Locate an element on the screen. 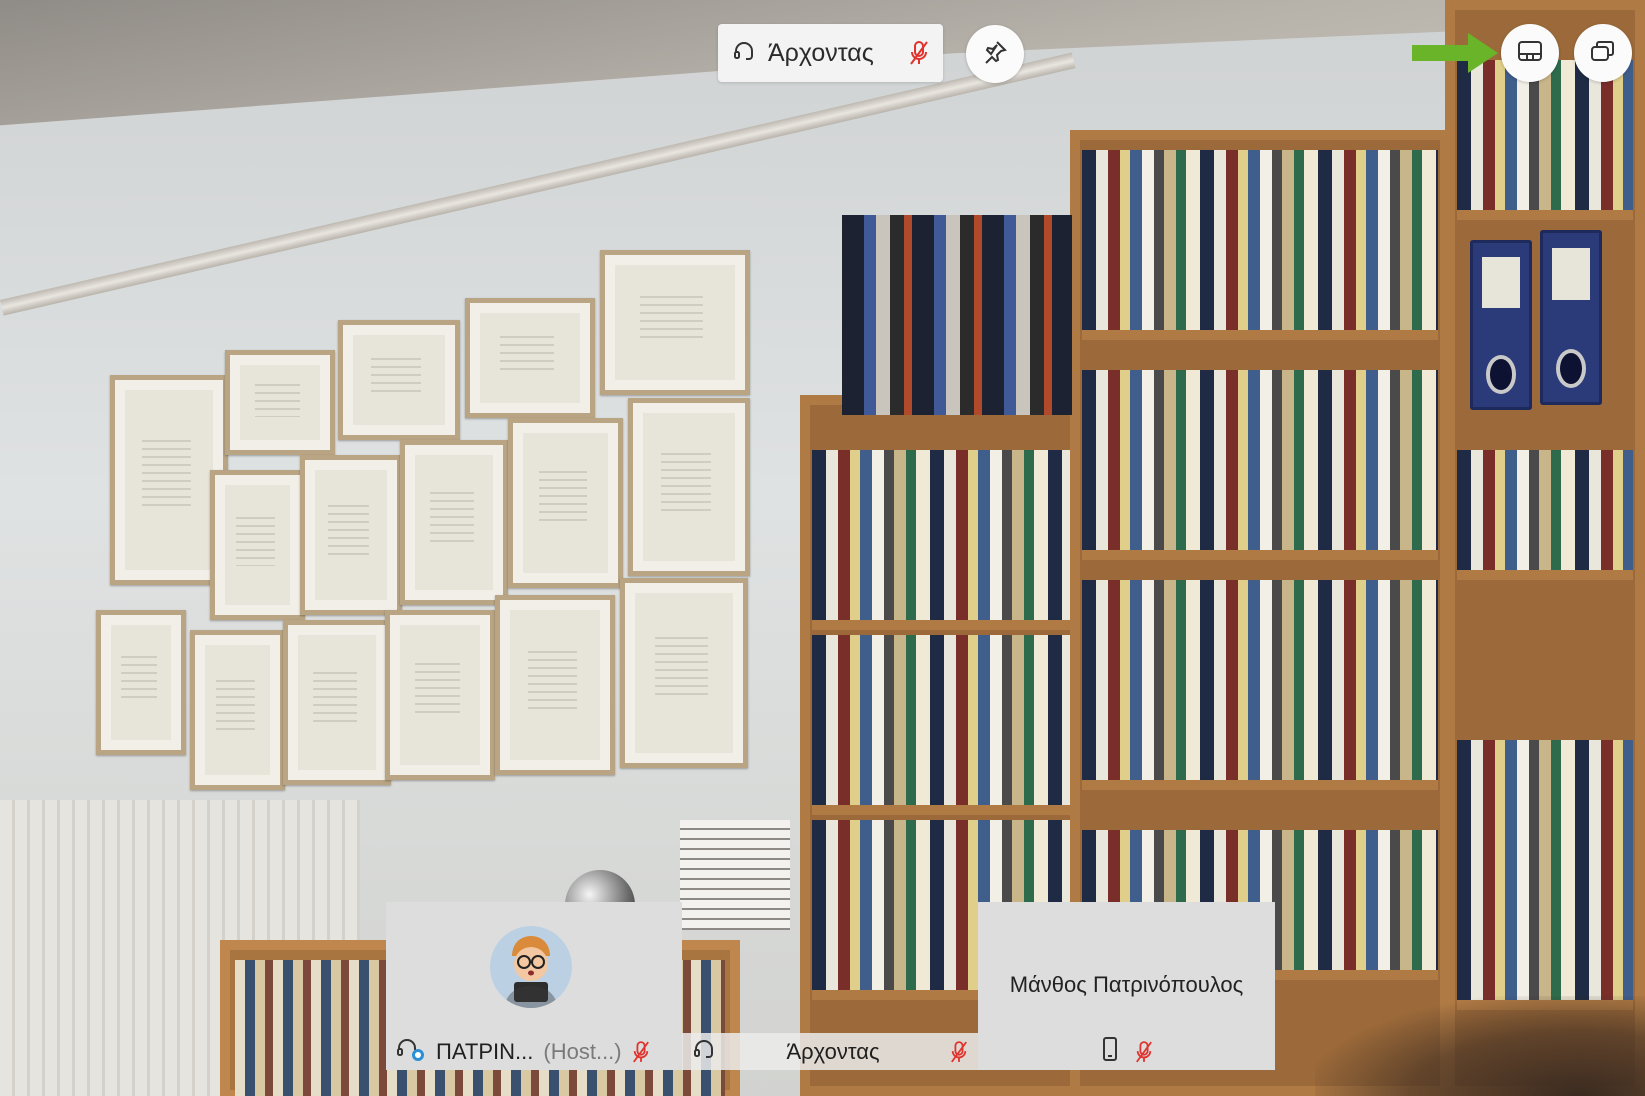 The height and width of the screenshot is (1096, 1645). panel-layout-icon is located at coordinates (1530, 53).